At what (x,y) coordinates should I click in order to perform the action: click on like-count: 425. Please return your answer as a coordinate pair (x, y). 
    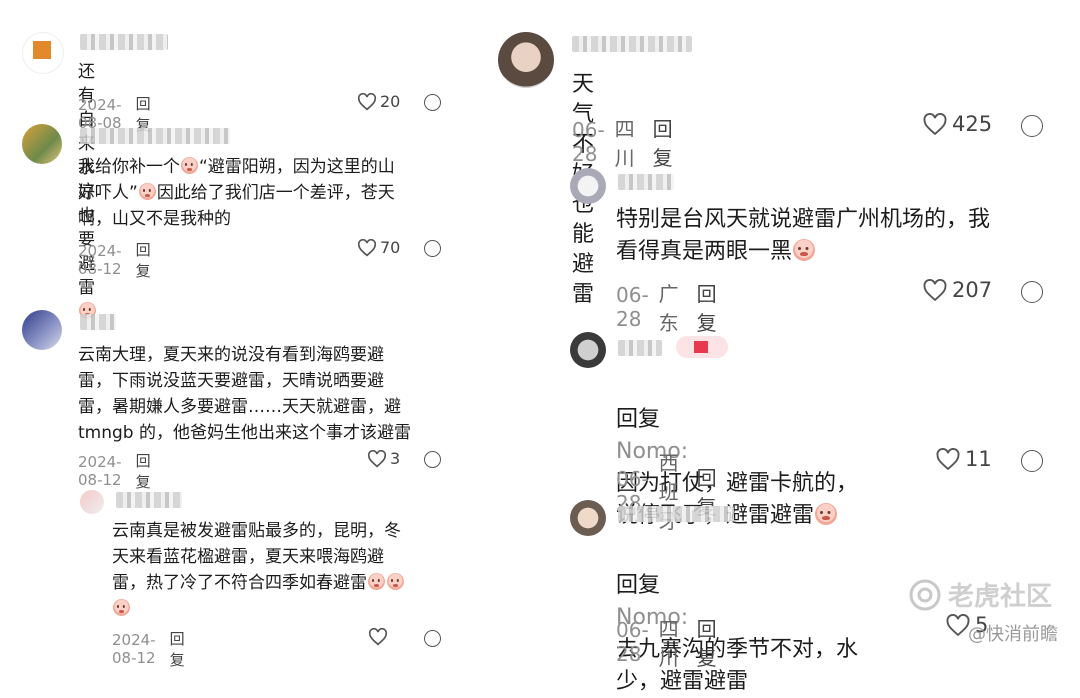
    Looking at the image, I should click on (972, 124).